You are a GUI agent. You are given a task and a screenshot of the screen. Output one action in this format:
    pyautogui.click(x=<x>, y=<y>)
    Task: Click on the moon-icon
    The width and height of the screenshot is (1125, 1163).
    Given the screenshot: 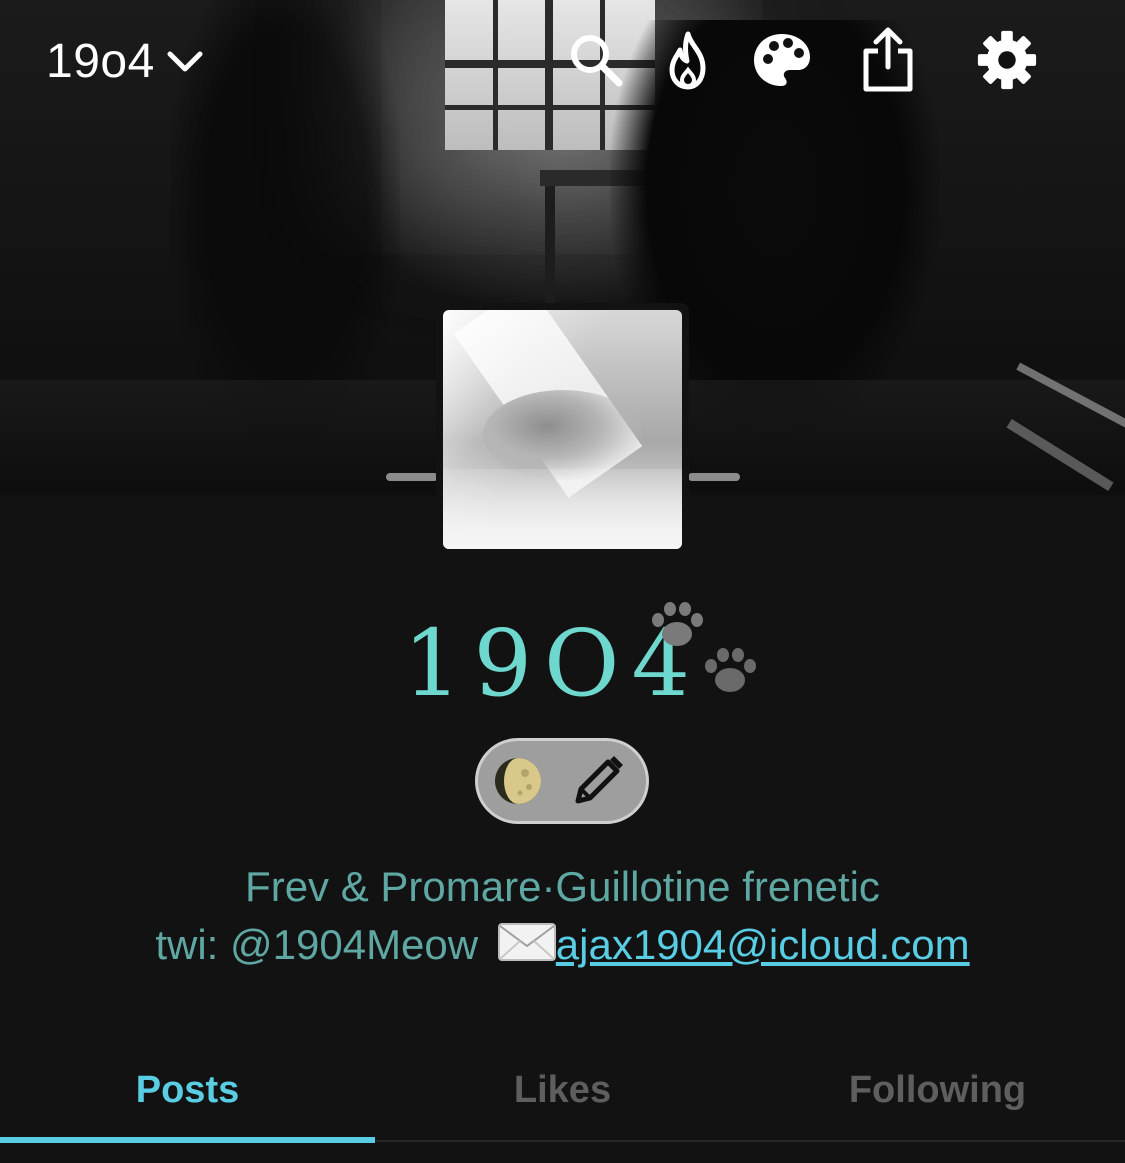 What is the action you would take?
    pyautogui.click(x=518, y=781)
    